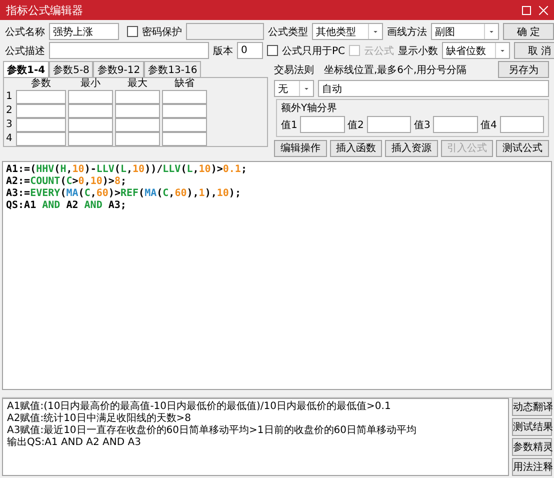 Image resolution: width=554 pixels, height=478 pixels. I want to click on code-line: QS:A1 AND A2 AND A3;, so click(67, 206).